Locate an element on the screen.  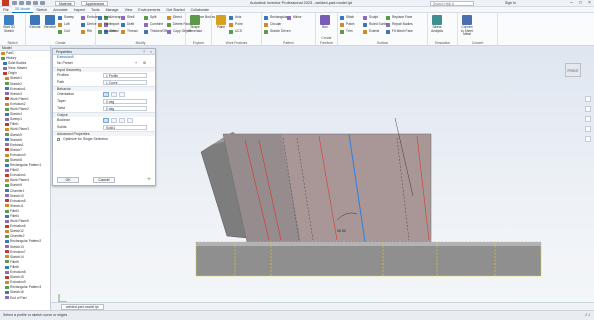
ribbon-small-button: Combine is located at coordinates (153, 24).